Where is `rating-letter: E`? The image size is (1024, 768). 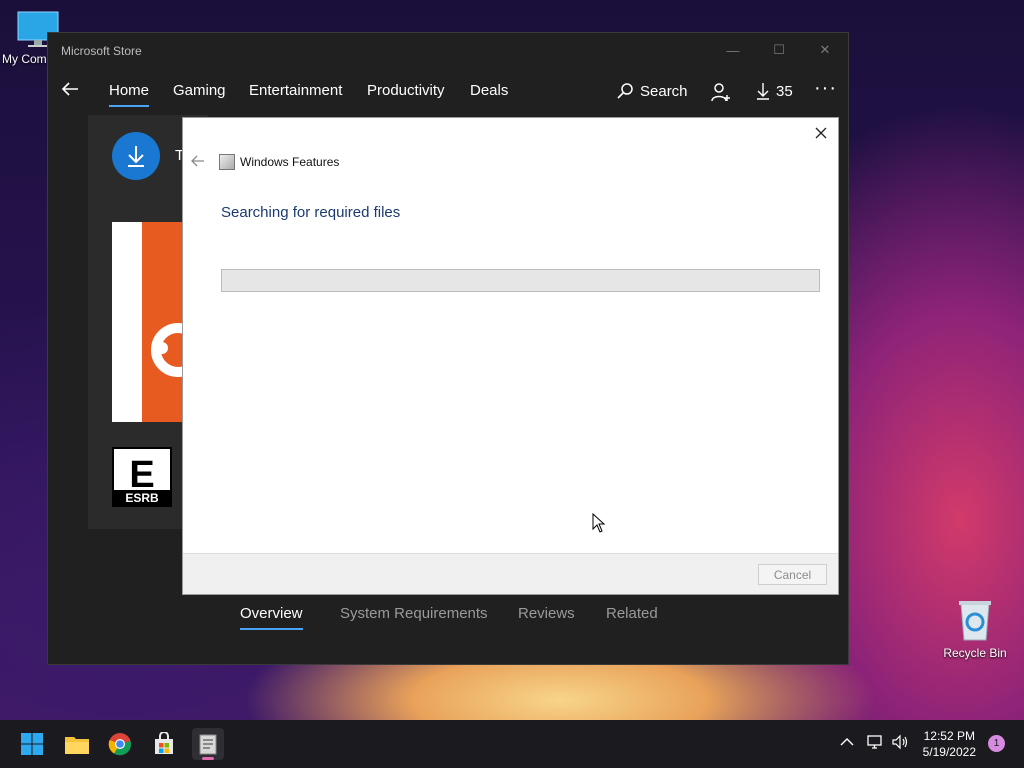
rating-letter: E is located at coordinates (141, 475).